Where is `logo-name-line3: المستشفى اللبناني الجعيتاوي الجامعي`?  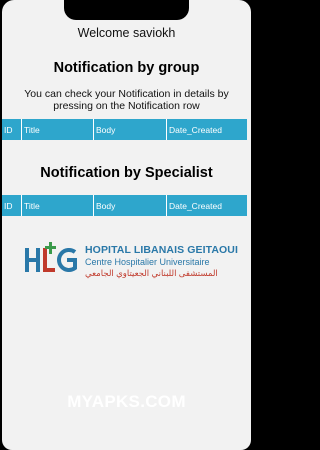
logo-name-line3: المستشفى اللبناني الجعيتاوي الجامعي is located at coordinates (151, 273).